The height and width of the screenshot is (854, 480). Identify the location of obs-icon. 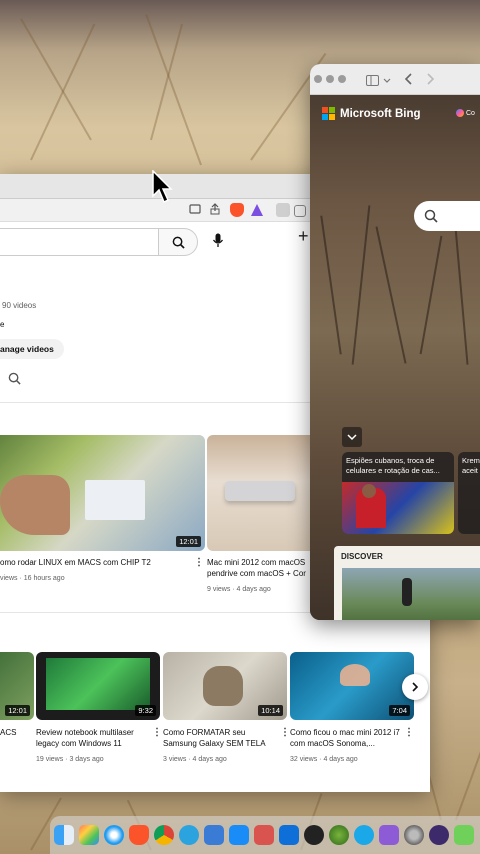
(314, 835).